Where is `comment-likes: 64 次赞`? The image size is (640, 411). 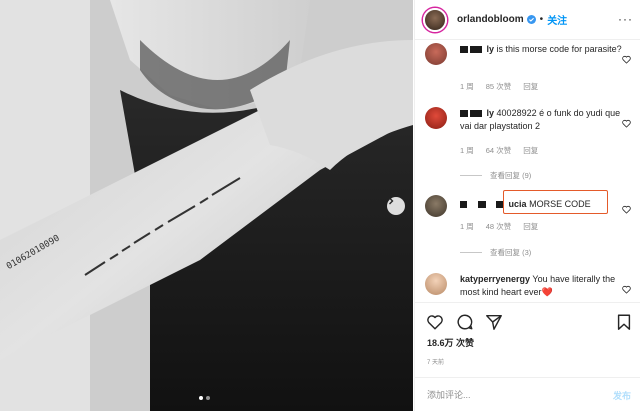 comment-likes: 64 次赞 is located at coordinates (498, 150).